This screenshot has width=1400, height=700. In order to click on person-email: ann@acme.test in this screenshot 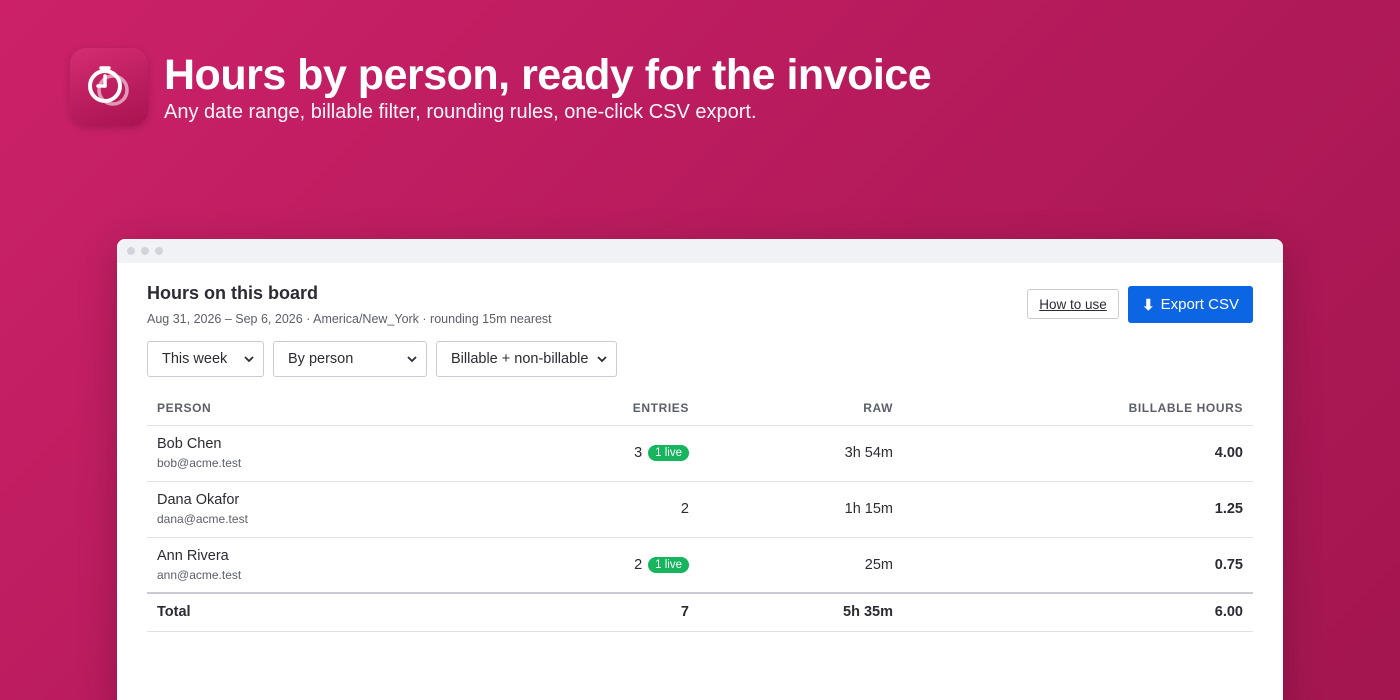, I will do `click(199, 574)`.